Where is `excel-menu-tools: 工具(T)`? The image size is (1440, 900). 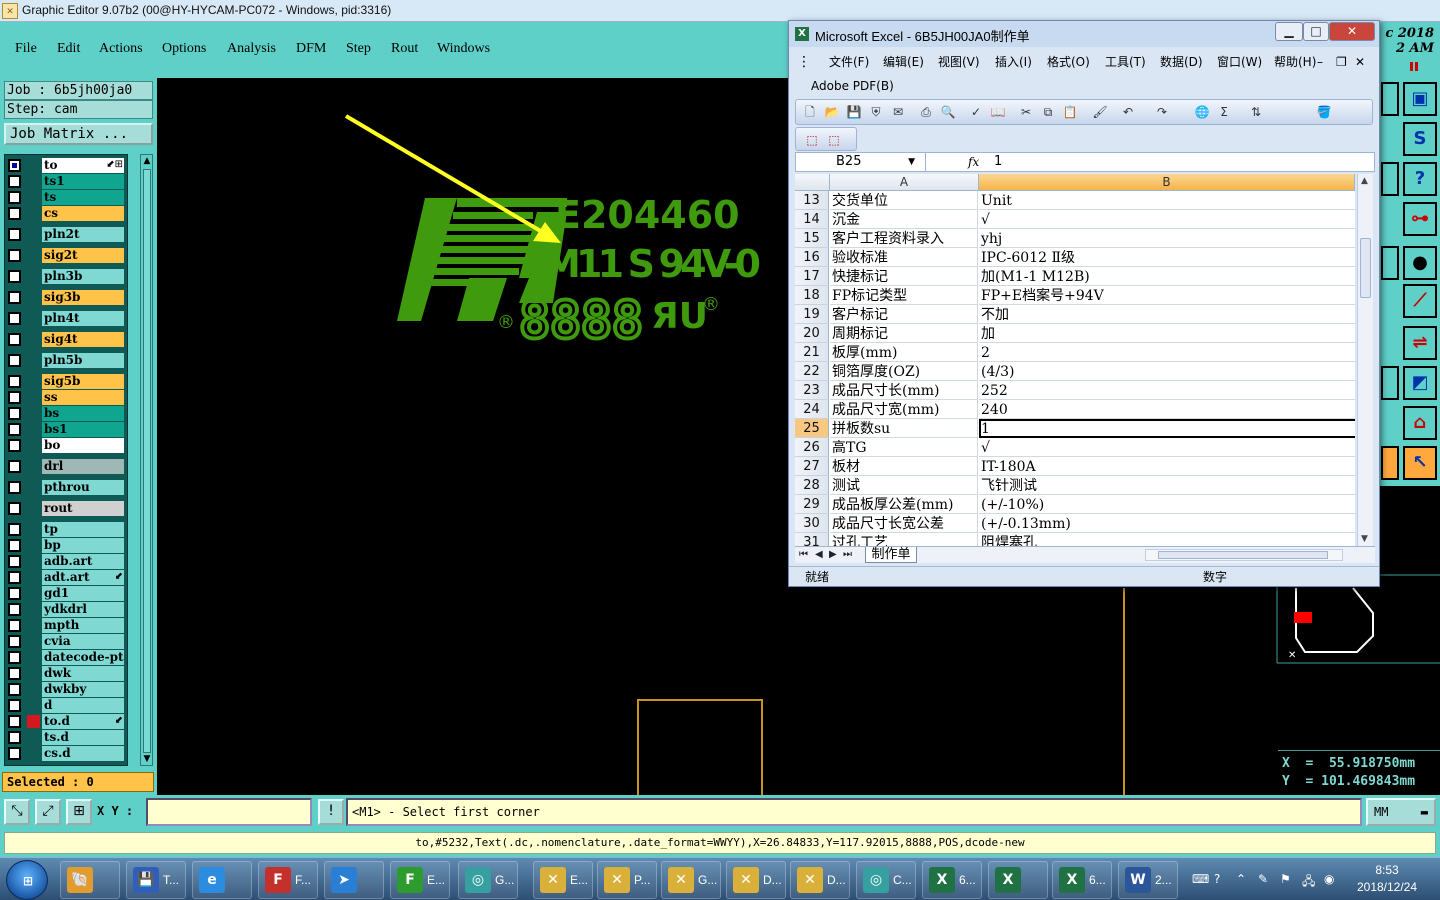 excel-menu-tools: 工具(T) is located at coordinates (1125, 62).